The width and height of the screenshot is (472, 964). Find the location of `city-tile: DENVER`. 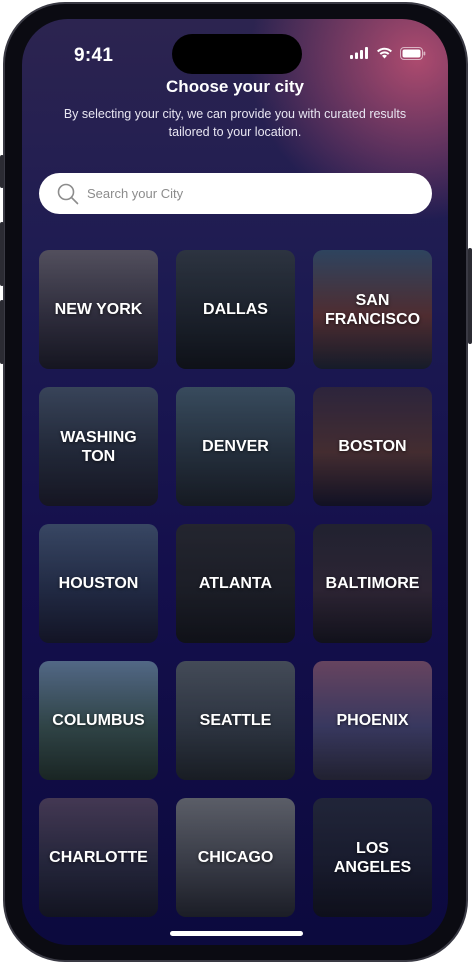

city-tile: DENVER is located at coordinates (235, 446).